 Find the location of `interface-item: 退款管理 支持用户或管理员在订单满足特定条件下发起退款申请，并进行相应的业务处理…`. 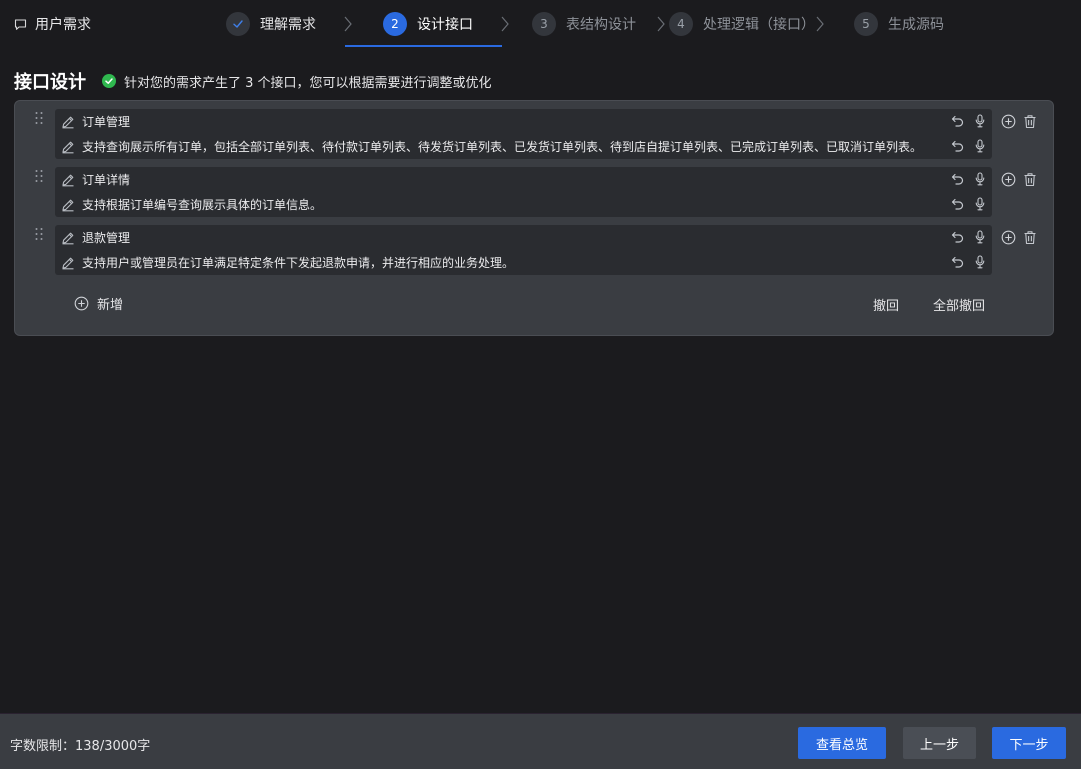

interface-item: 退款管理 支持用户或管理员在订单满足特定条件下发起退款申请，并进行相应的业务处理… is located at coordinates (523, 250).